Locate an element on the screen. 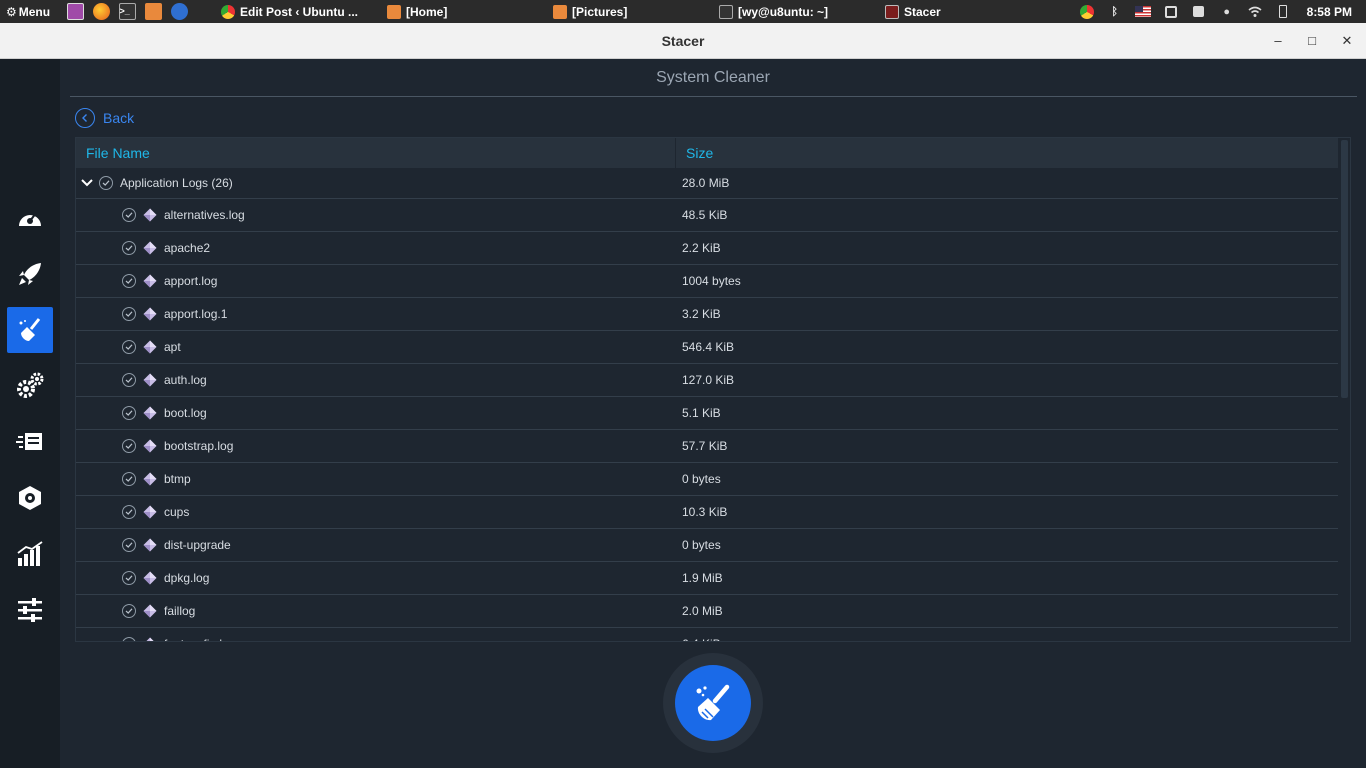 The width and height of the screenshot is (1366, 768). log-file-icon is located at coordinates (150, 479).